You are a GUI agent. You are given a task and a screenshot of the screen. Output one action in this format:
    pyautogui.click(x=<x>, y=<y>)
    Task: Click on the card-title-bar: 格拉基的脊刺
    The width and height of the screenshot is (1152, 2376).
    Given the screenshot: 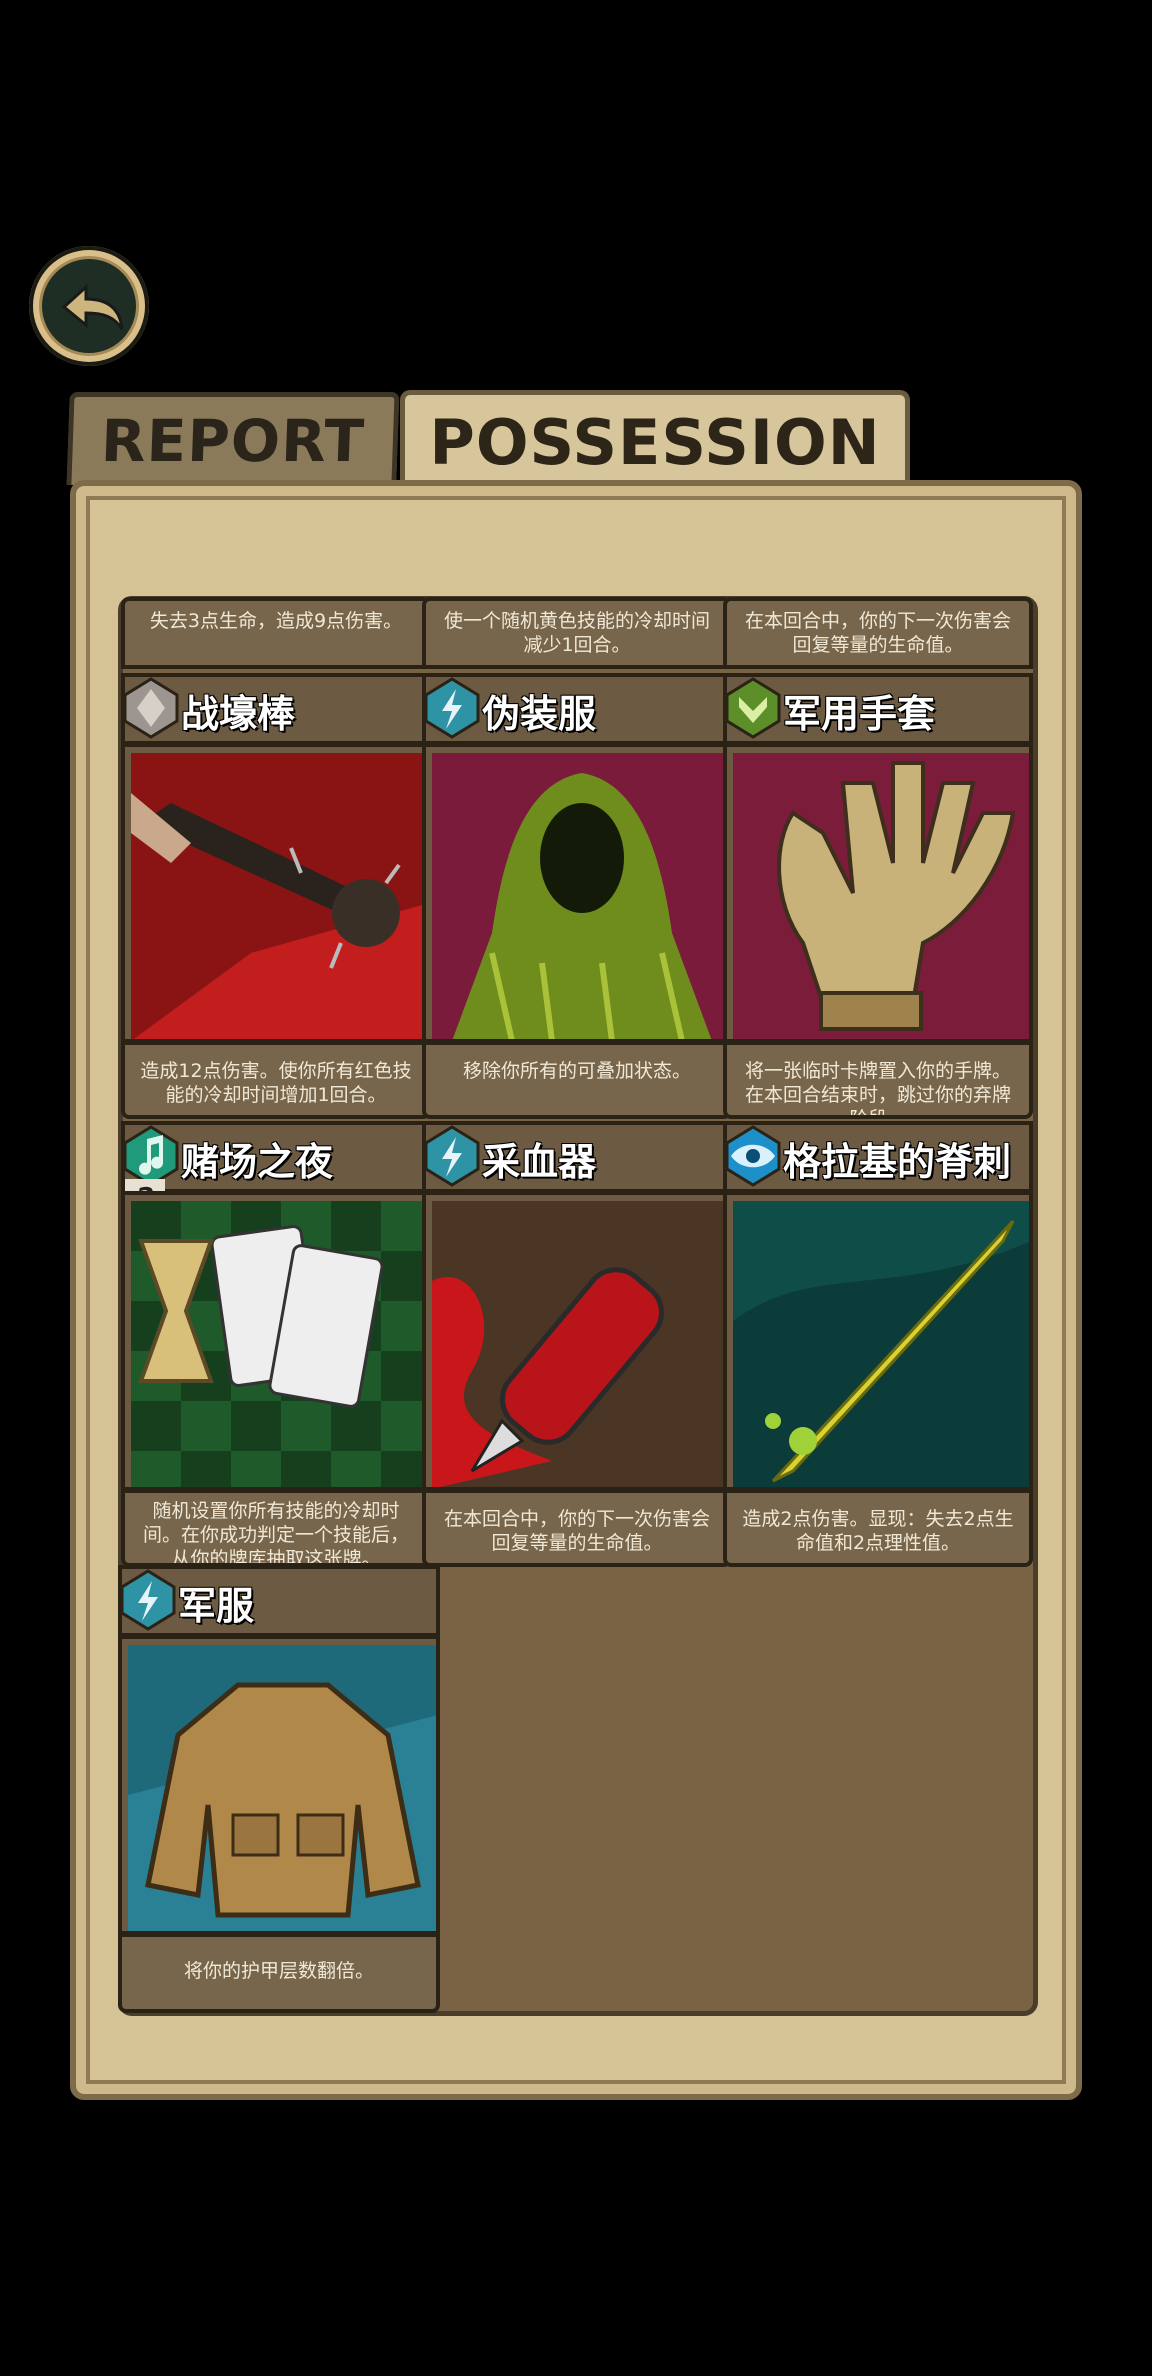 What is the action you would take?
    pyautogui.click(x=878, y=1157)
    